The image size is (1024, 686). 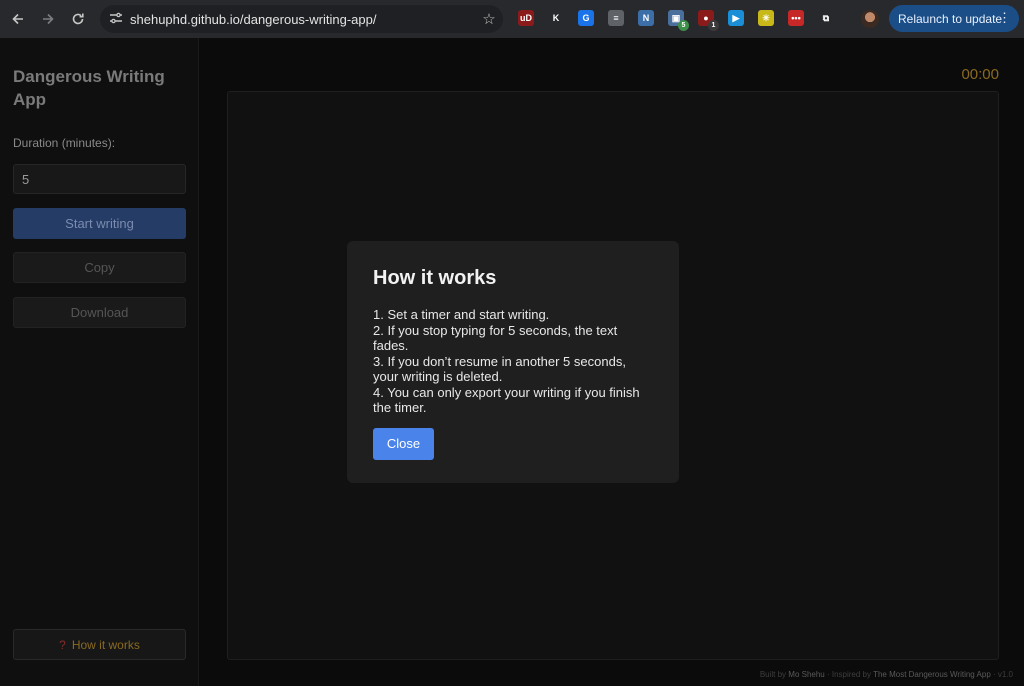 What do you see at coordinates (99, 312) in the screenshot?
I see `download-button: Download` at bounding box center [99, 312].